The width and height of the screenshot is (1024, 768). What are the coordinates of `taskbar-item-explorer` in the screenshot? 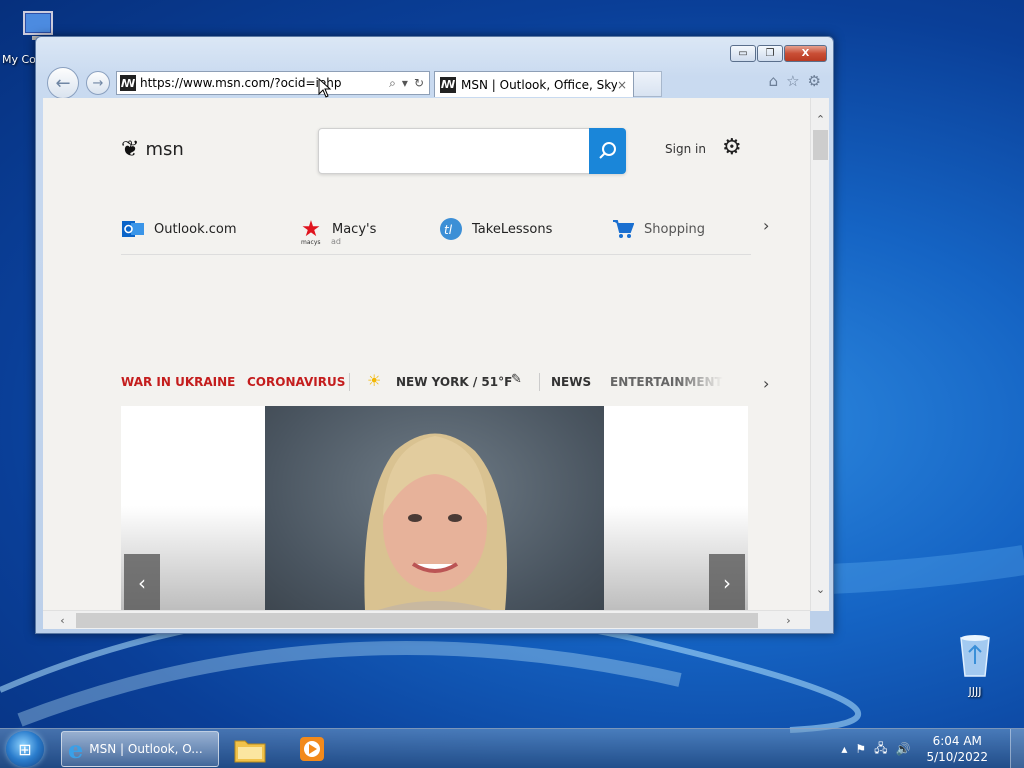 It's located at (250, 749).